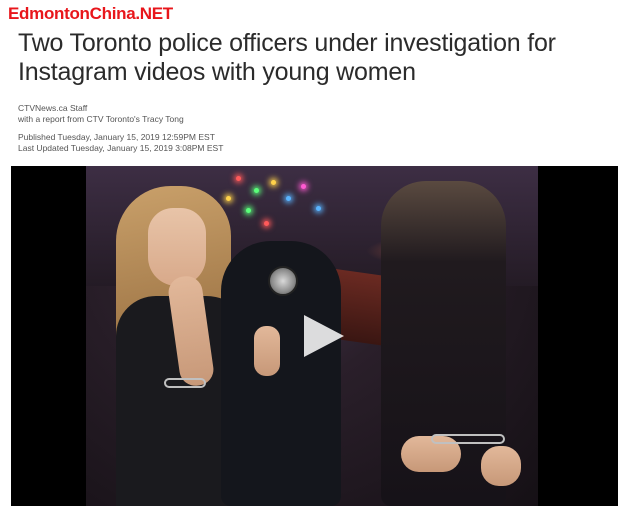 Image resolution: width=637 pixels, height=524 pixels. I want to click on play-button, so click(321, 336).